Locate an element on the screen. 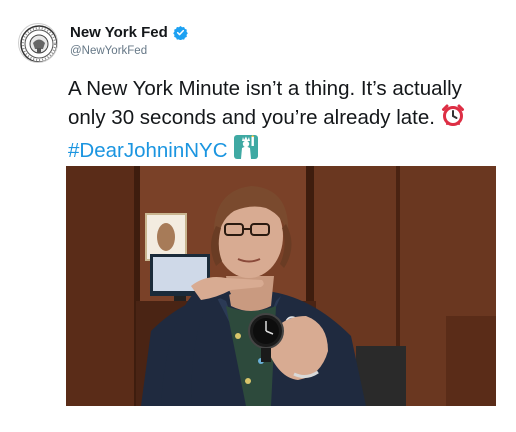 The image size is (516, 432). verified-badge-icon is located at coordinates (180, 32).